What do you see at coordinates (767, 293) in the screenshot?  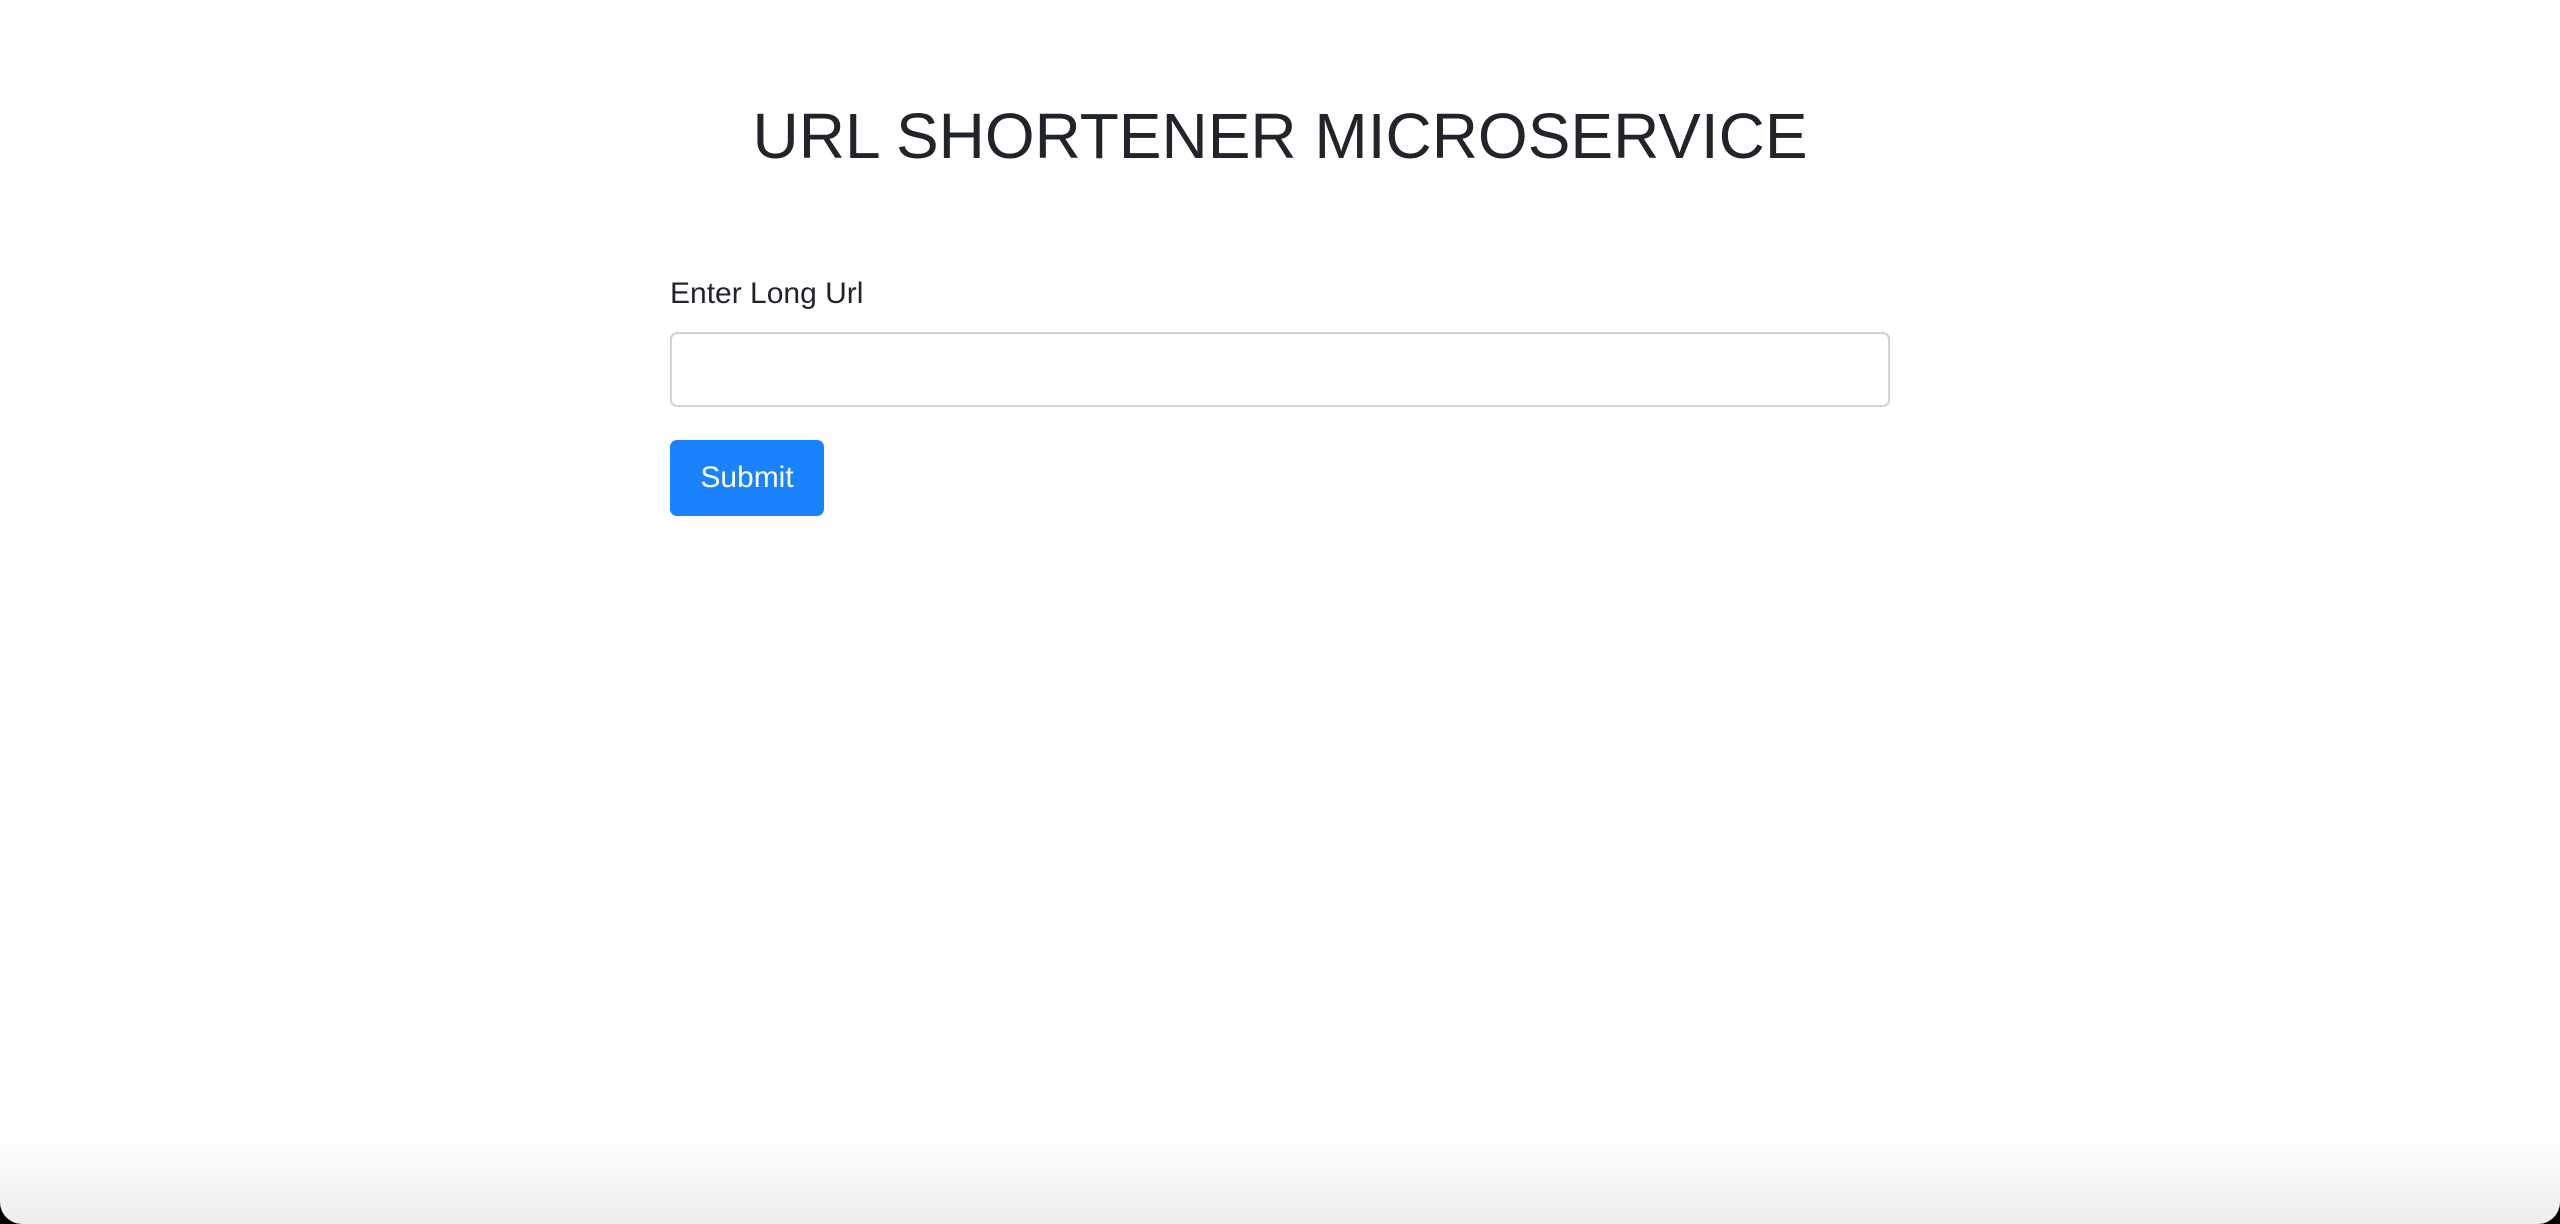 I see `long-url-label: Enter Long Url` at bounding box center [767, 293].